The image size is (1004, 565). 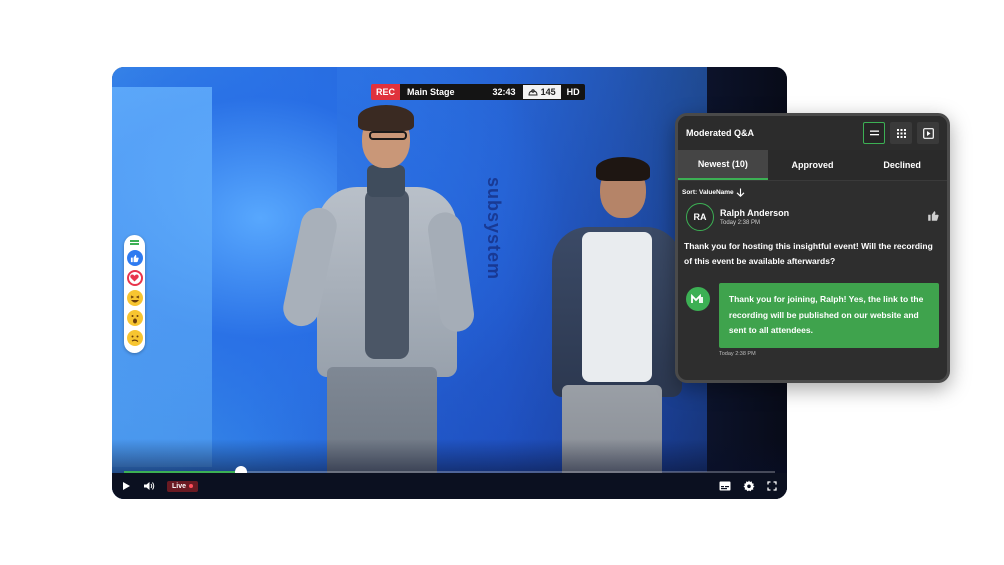 I want to click on present-icon, so click(x=928, y=133).